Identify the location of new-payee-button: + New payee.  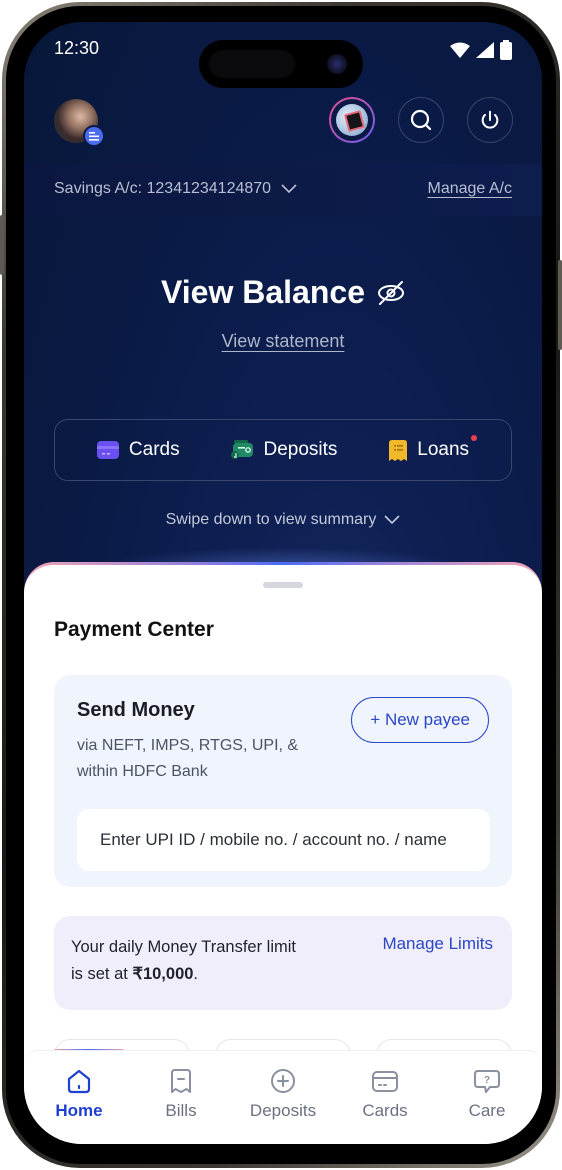
(420, 720).